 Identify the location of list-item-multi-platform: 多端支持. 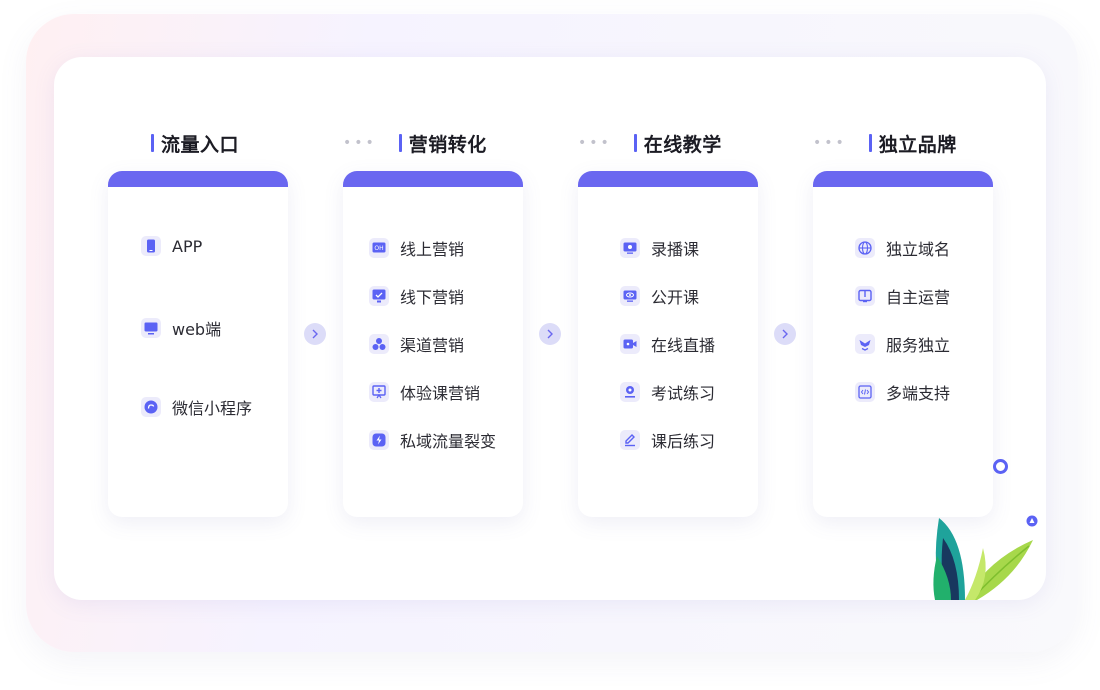
(902, 392).